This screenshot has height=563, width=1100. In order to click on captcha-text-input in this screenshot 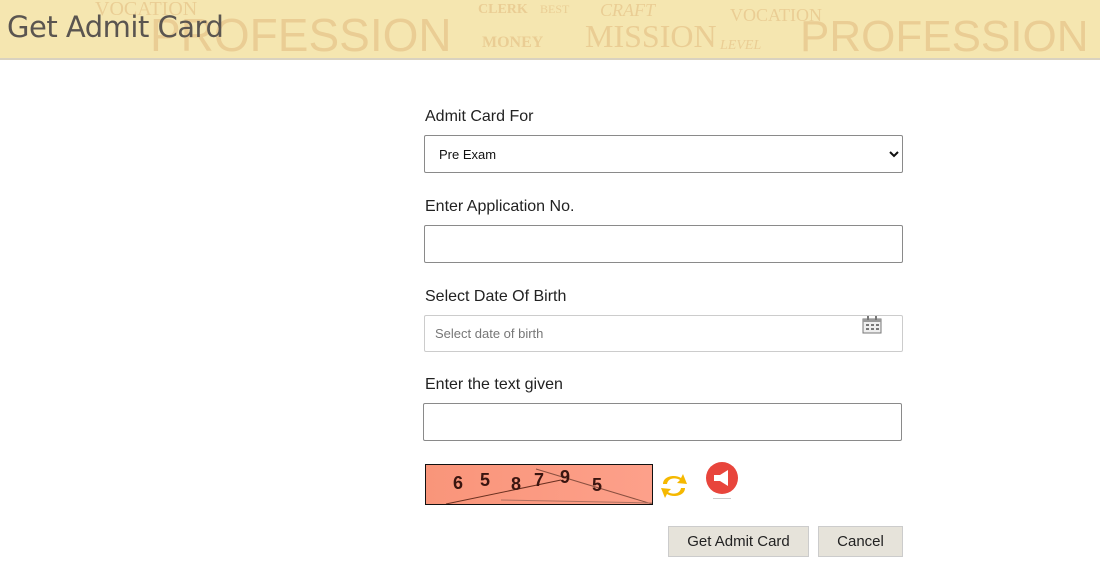, I will do `click(662, 422)`.